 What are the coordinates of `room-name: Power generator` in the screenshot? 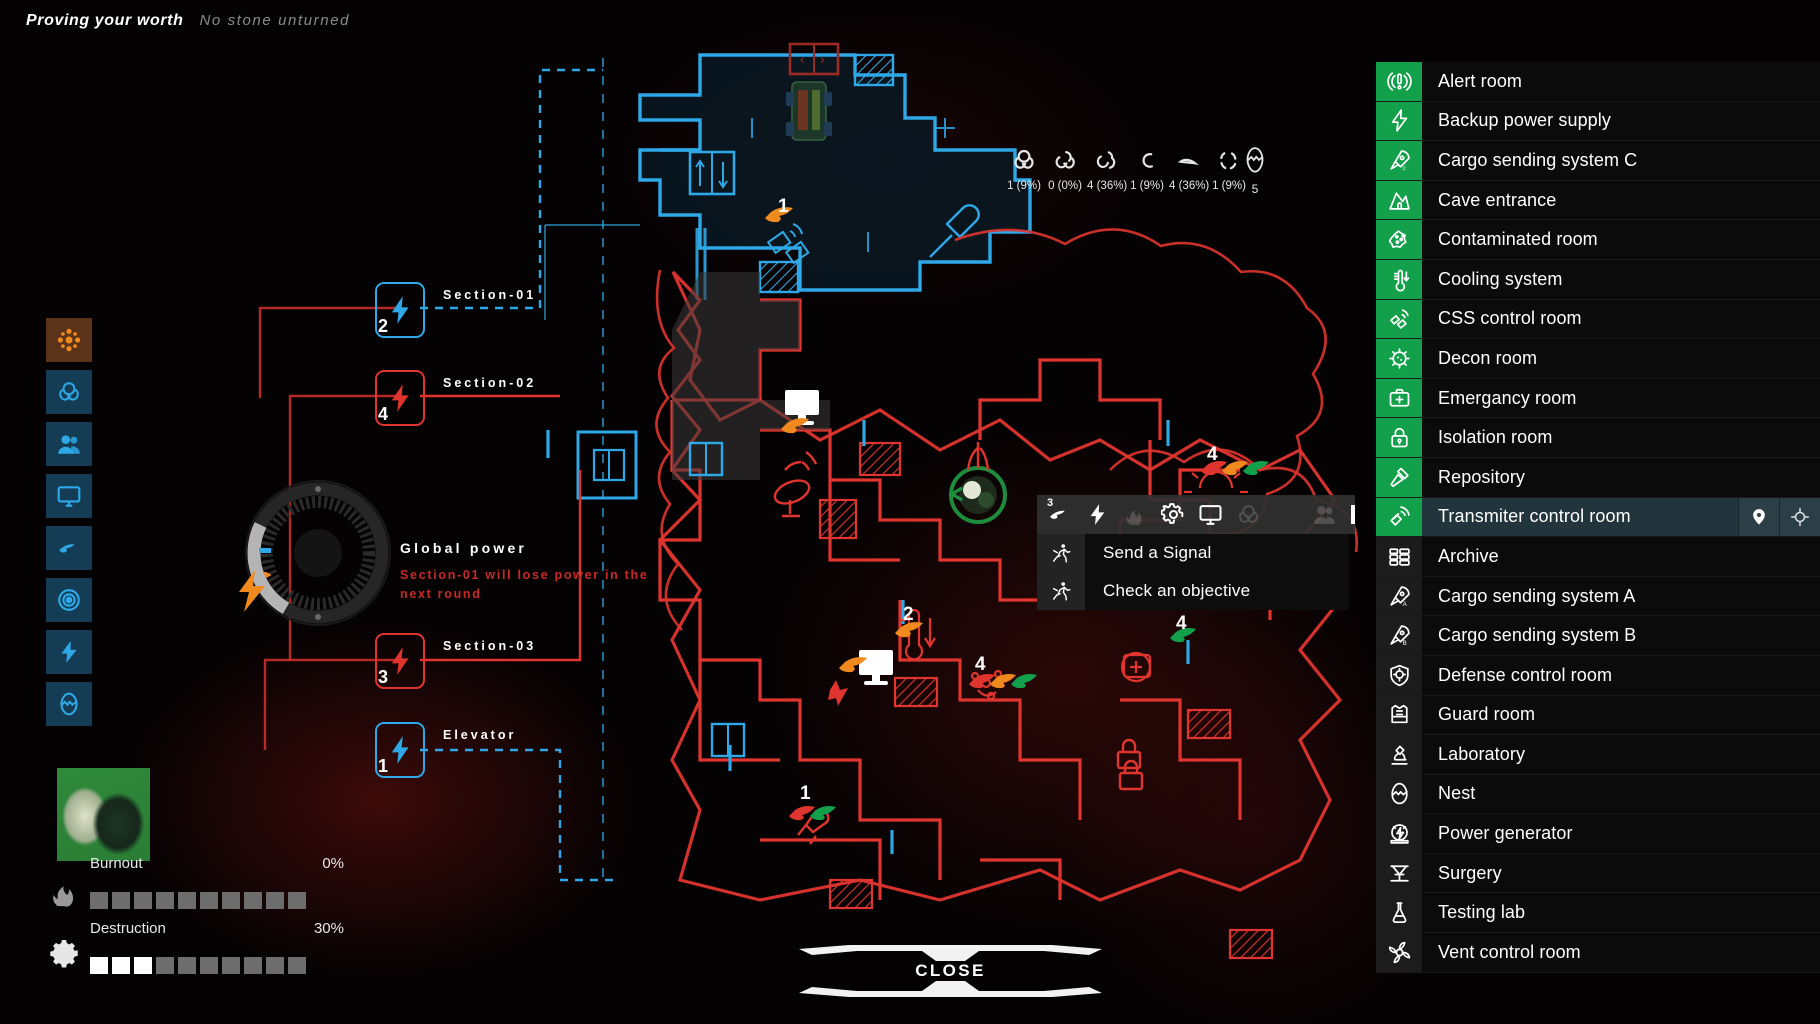 It's located at (1505, 833).